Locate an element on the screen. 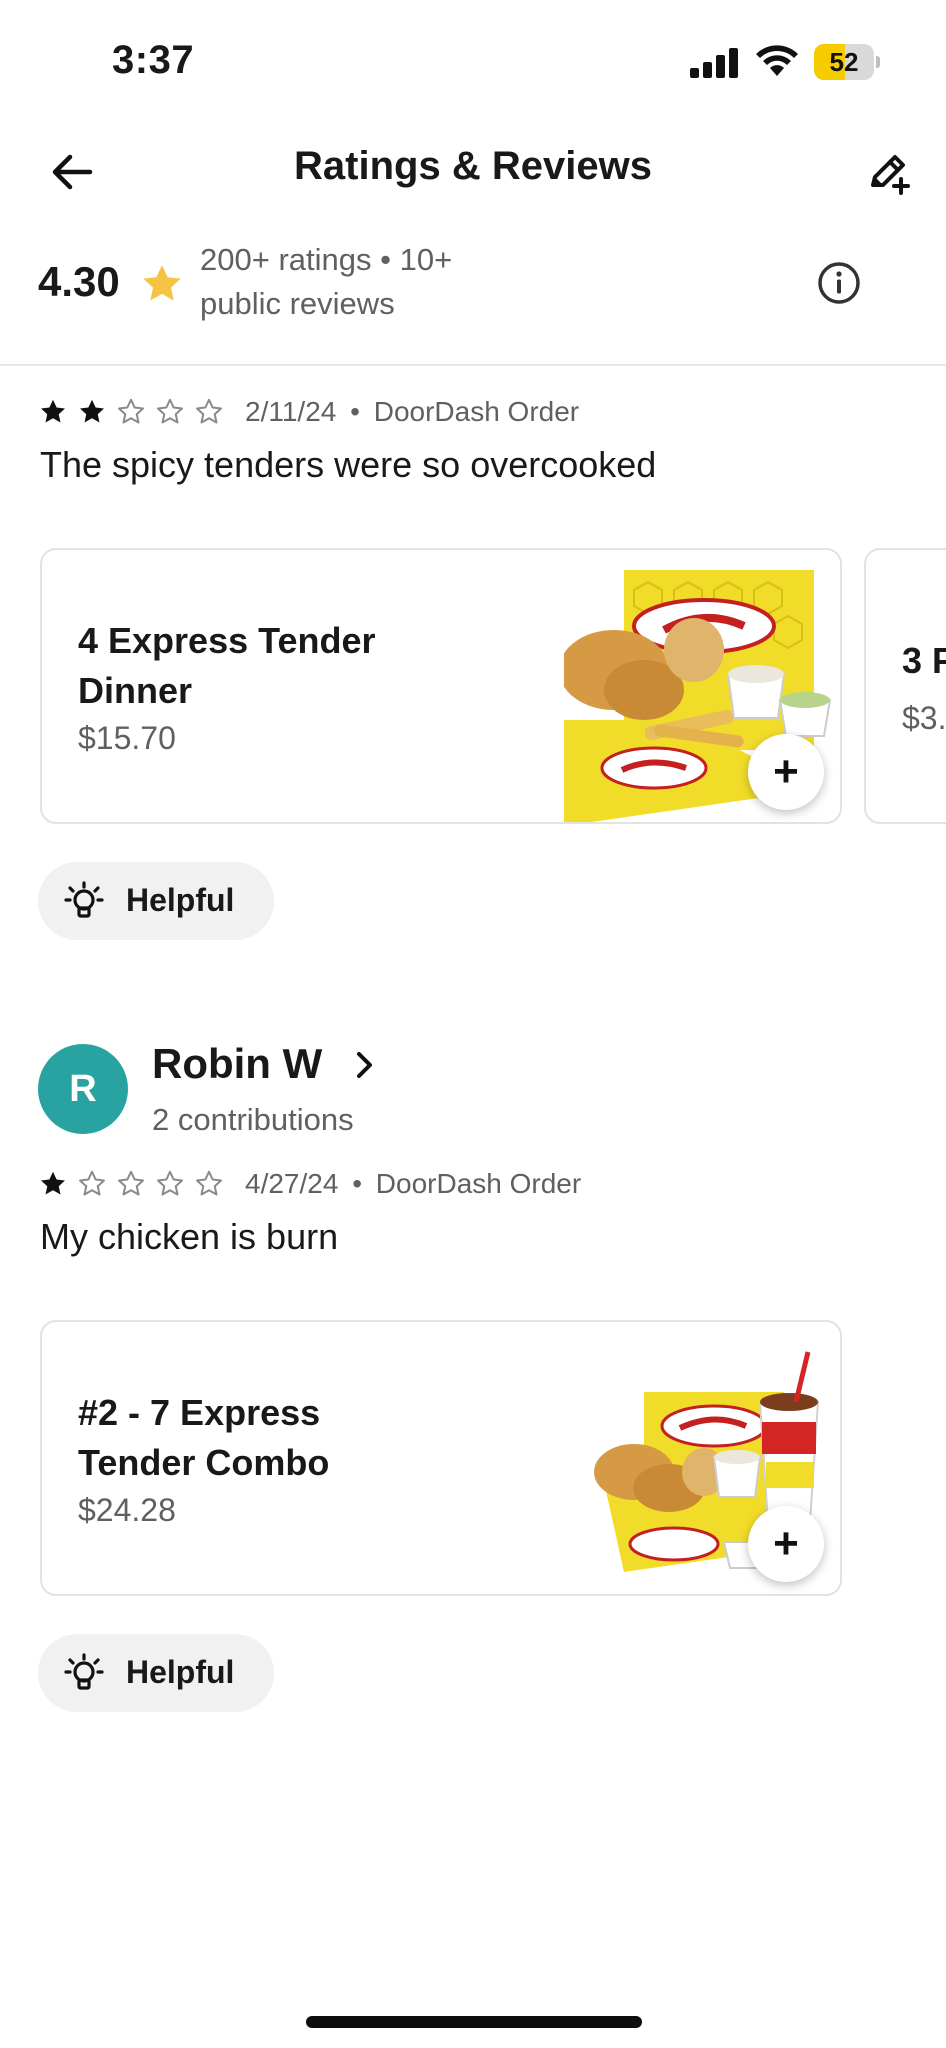 The height and width of the screenshot is (2048, 946). average-rating: 4.30 is located at coordinates (79, 281).